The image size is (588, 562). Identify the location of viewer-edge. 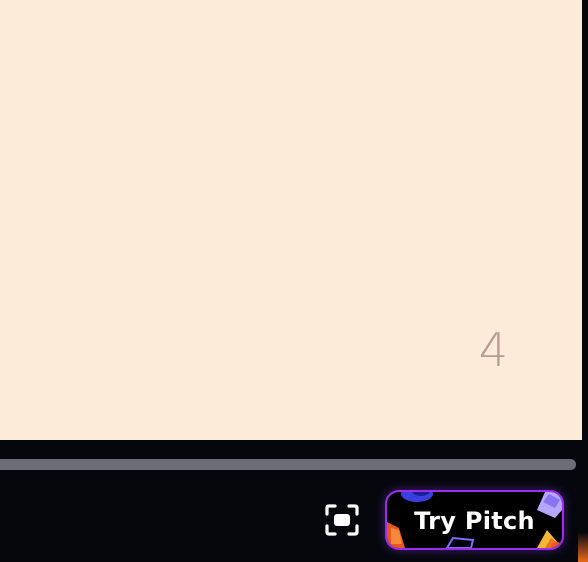
(583, 281).